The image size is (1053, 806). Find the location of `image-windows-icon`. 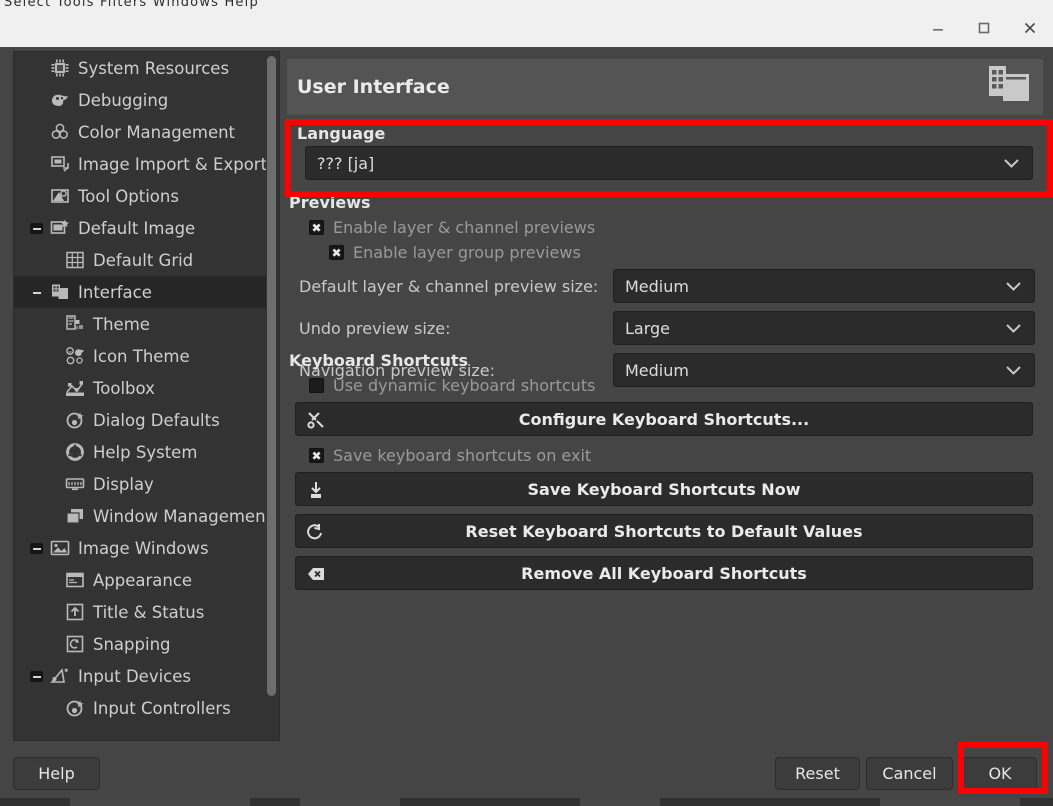

image-windows-icon is located at coordinates (60, 548).